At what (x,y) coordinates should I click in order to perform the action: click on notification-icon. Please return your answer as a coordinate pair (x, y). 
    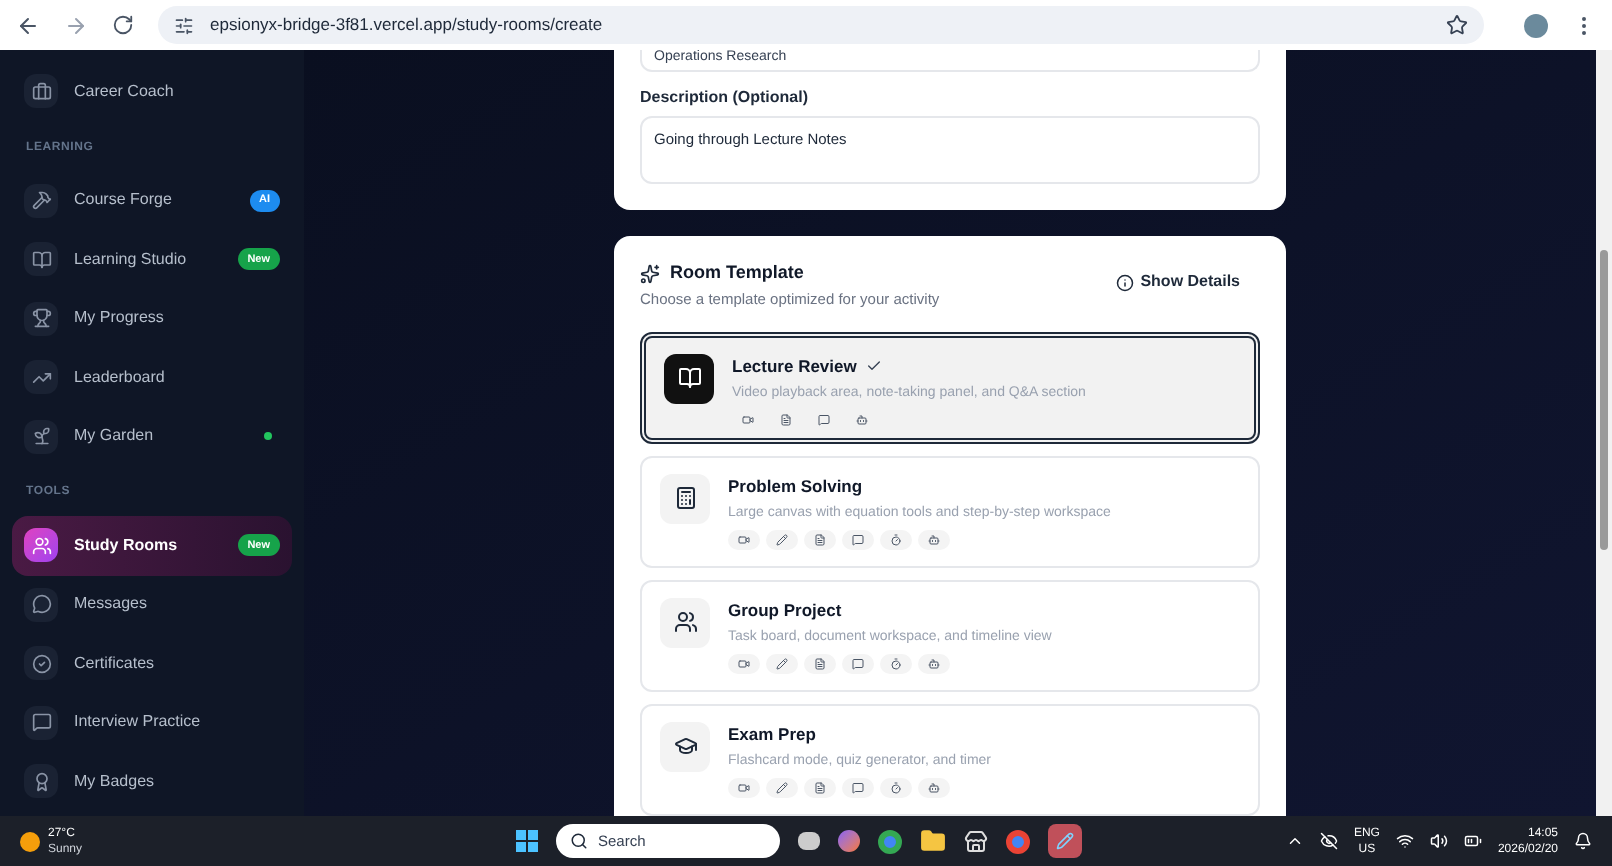
    Looking at the image, I should click on (1583, 841).